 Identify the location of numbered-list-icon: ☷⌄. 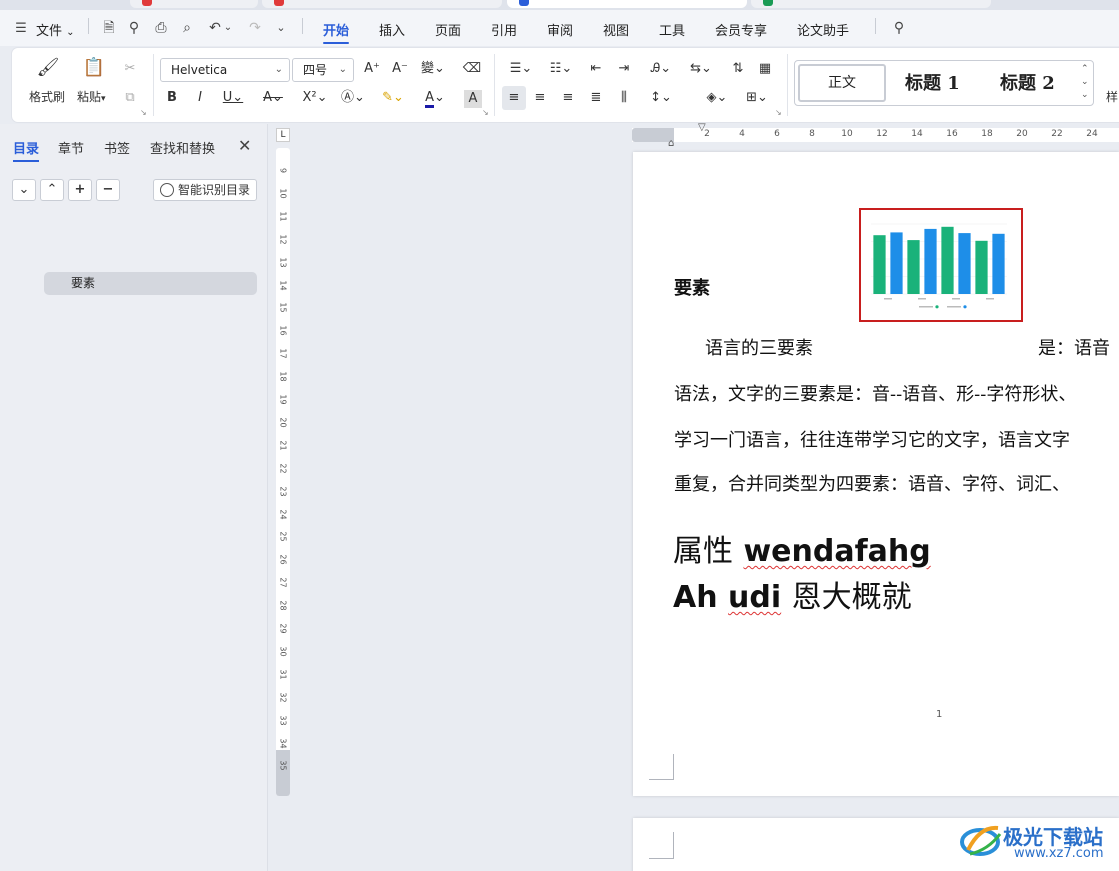
(561, 69).